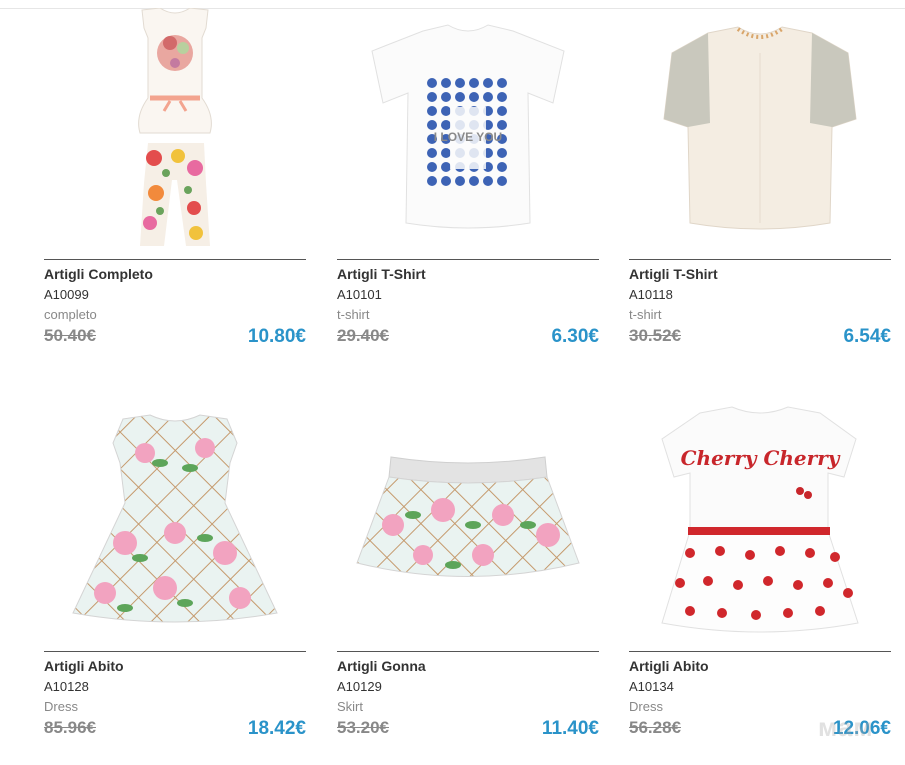 This screenshot has width=905, height=765. Describe the element at coordinates (381, 666) in the screenshot. I see `product-title: Artigli Gonna` at that location.